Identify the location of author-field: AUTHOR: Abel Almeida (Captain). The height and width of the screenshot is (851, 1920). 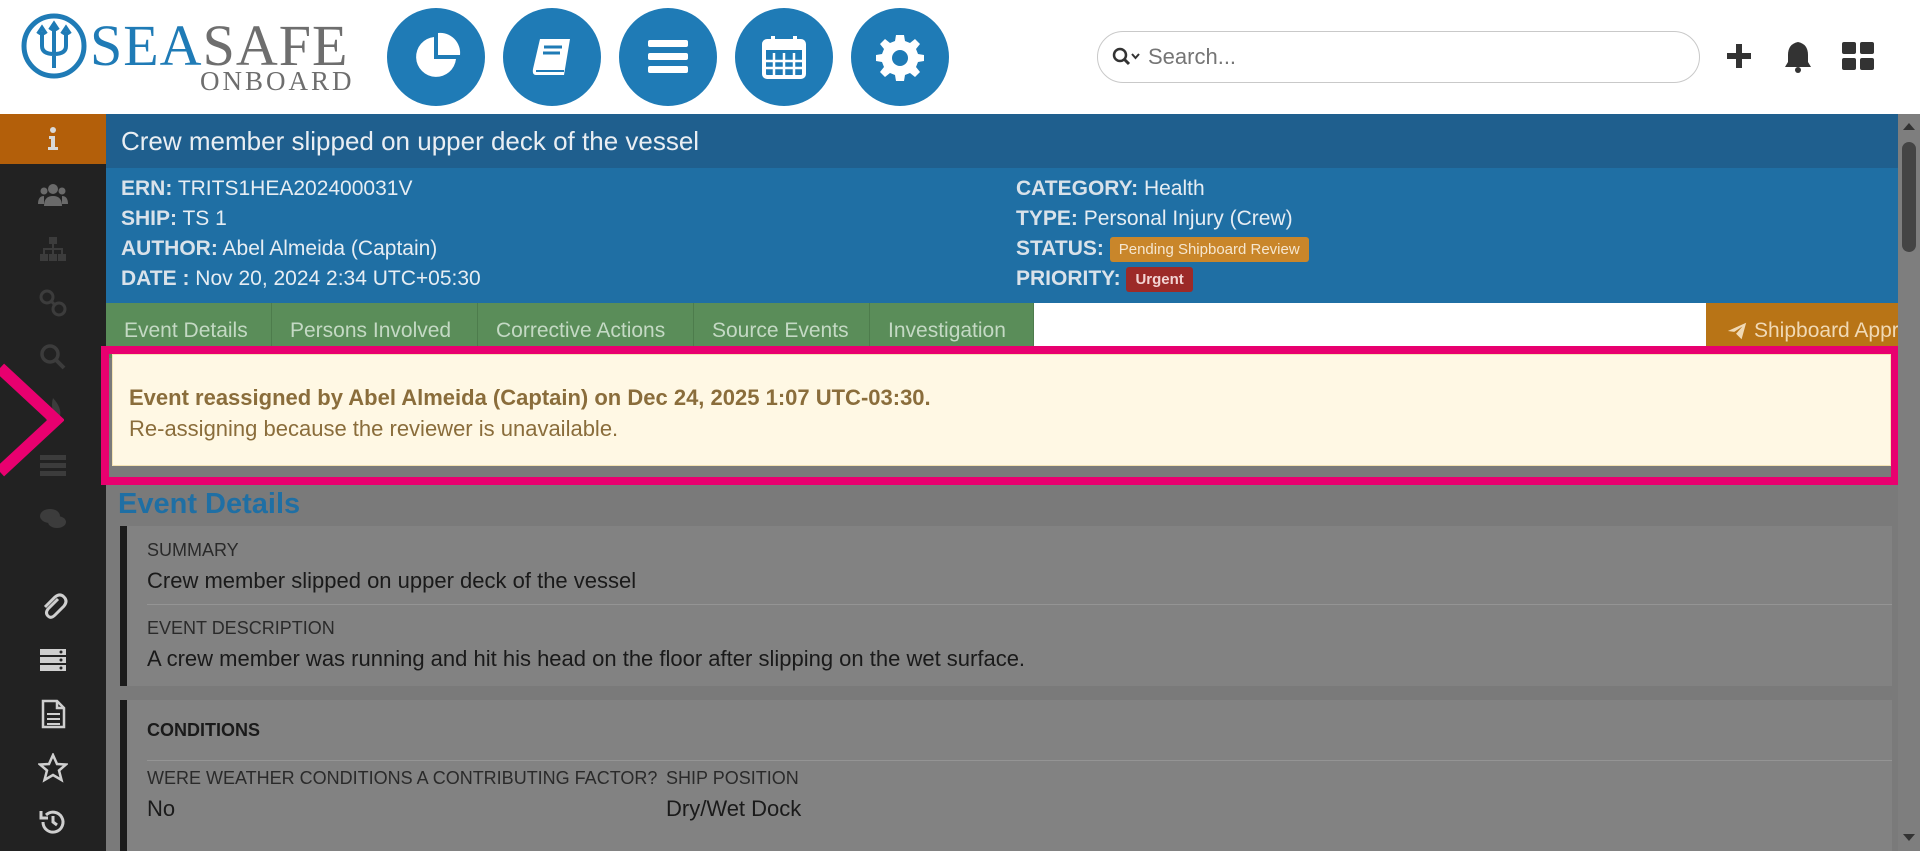
(279, 249).